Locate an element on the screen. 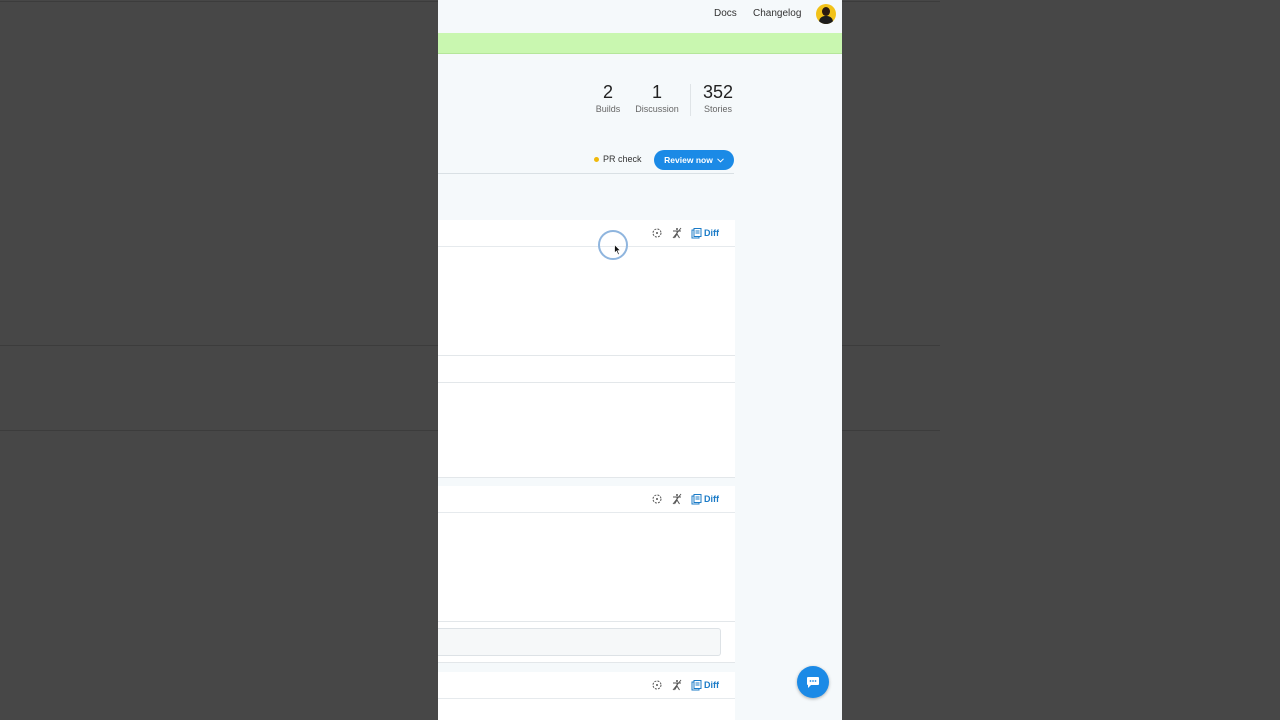 This screenshot has width=1280, height=720. mouse-cursor-icon is located at coordinates (618, 250).